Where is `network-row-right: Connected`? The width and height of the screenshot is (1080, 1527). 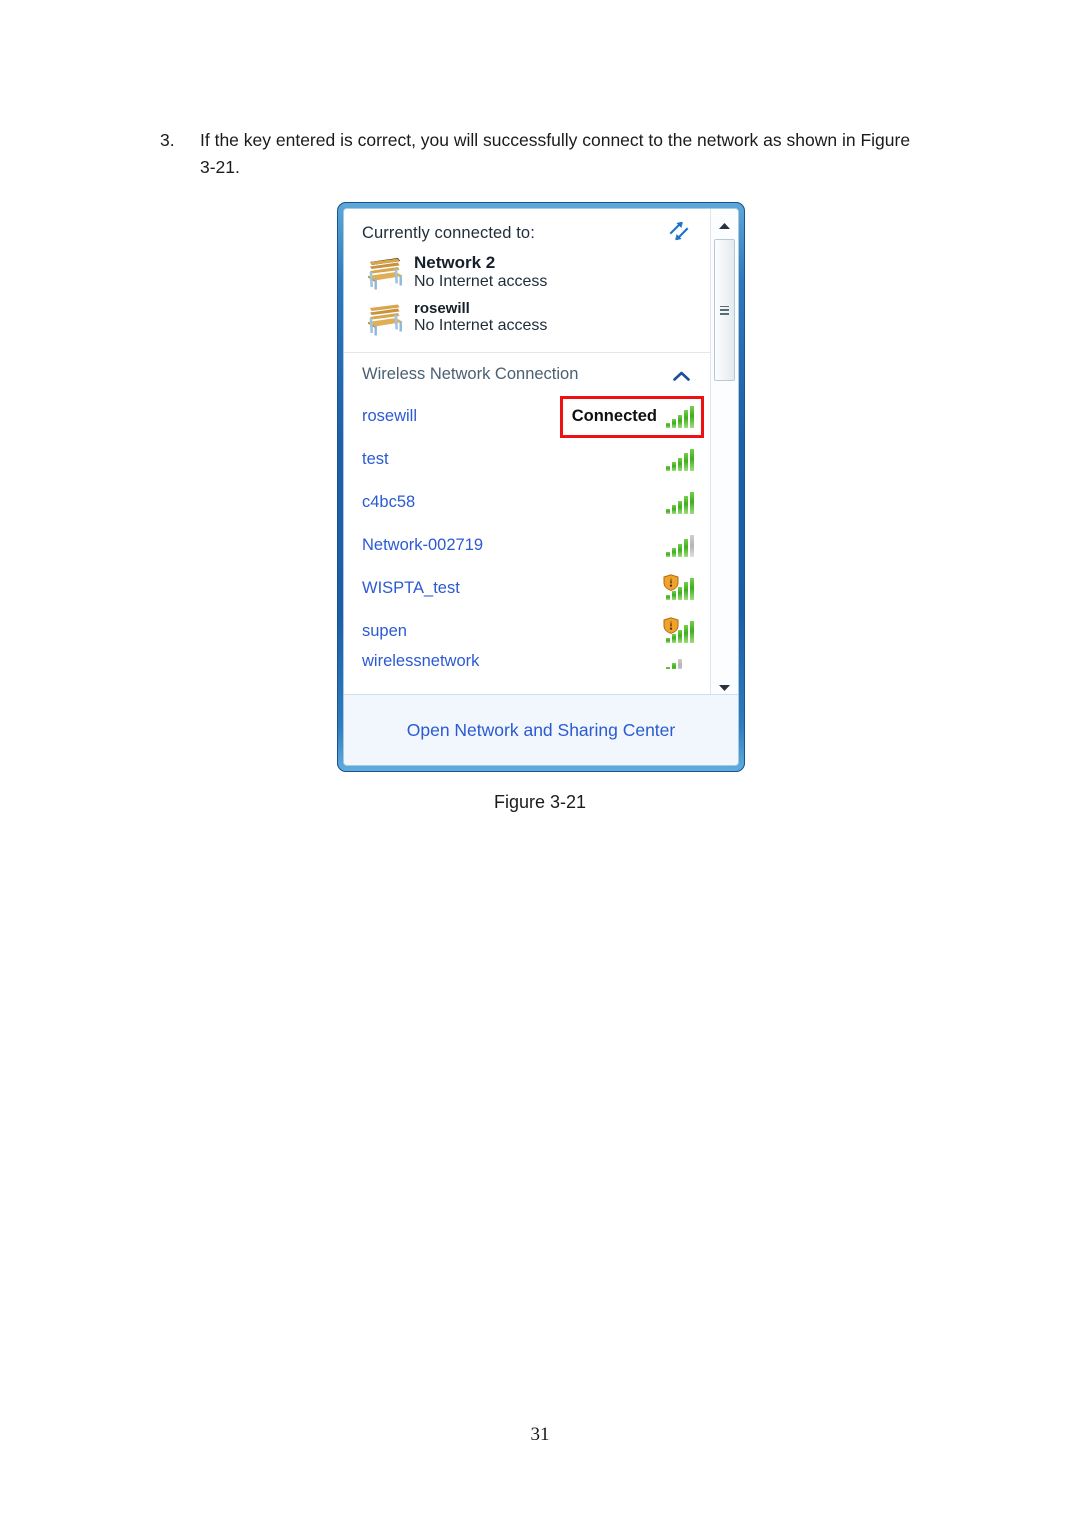 network-row-right: Connected is located at coordinates (633, 416).